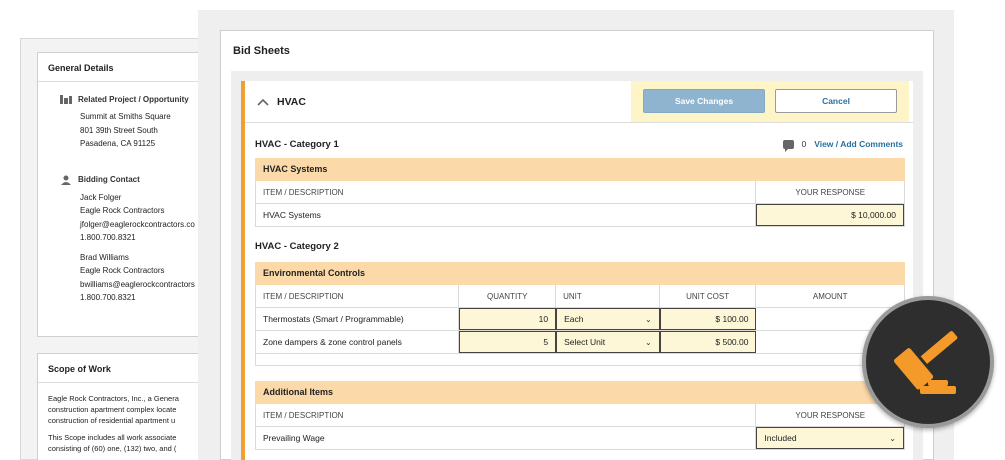 The image size is (1005, 460). What do you see at coordinates (580, 392) in the screenshot?
I see `group-header: Additional Items` at bounding box center [580, 392].